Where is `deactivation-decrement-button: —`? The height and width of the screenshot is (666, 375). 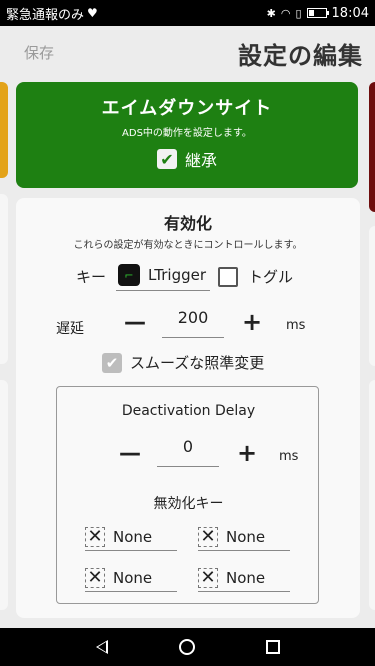 deactivation-decrement-button: — is located at coordinates (130, 453).